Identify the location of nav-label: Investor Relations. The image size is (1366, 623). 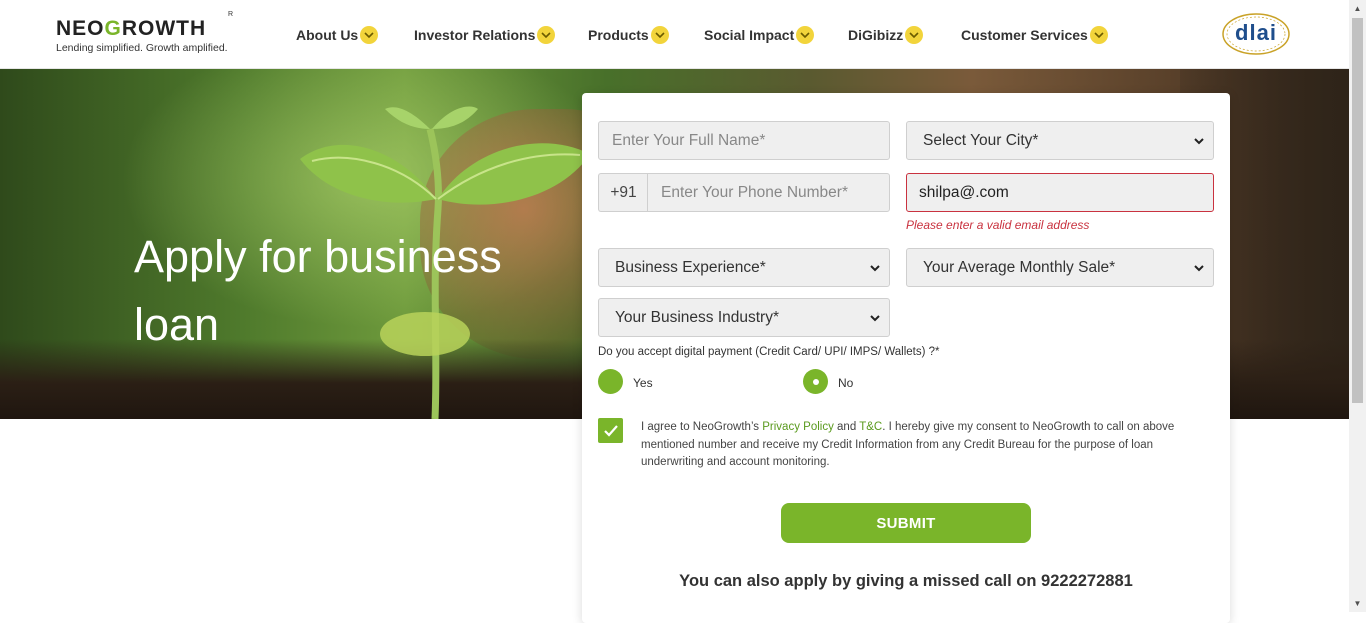
(475, 35).